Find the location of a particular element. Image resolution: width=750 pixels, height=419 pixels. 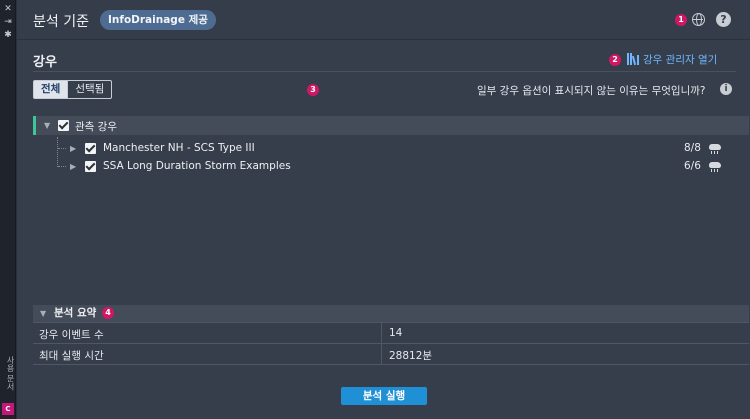

group-label: 관측 강우 is located at coordinates (96, 127).